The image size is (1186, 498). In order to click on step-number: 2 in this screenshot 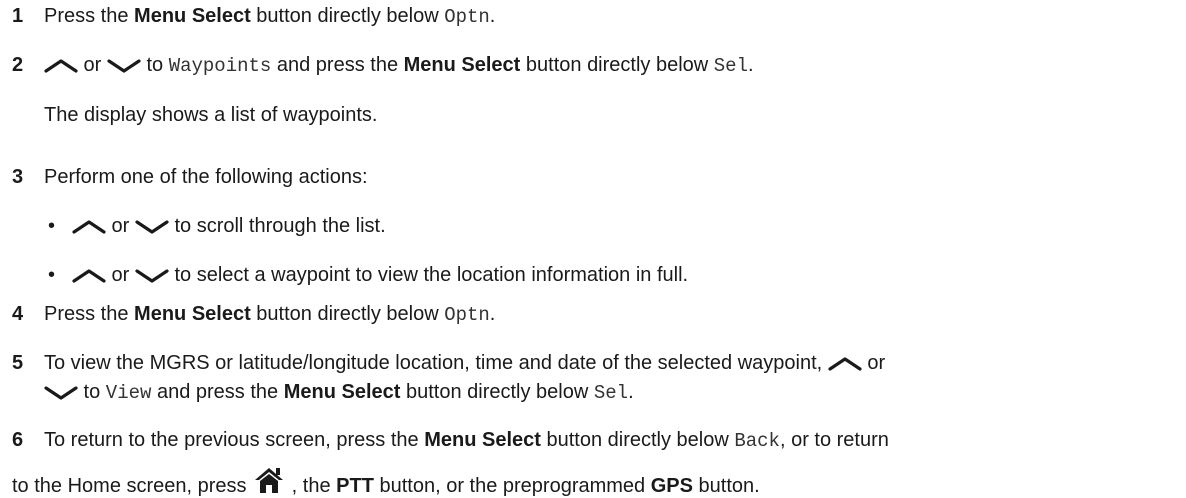, I will do `click(18, 65)`.